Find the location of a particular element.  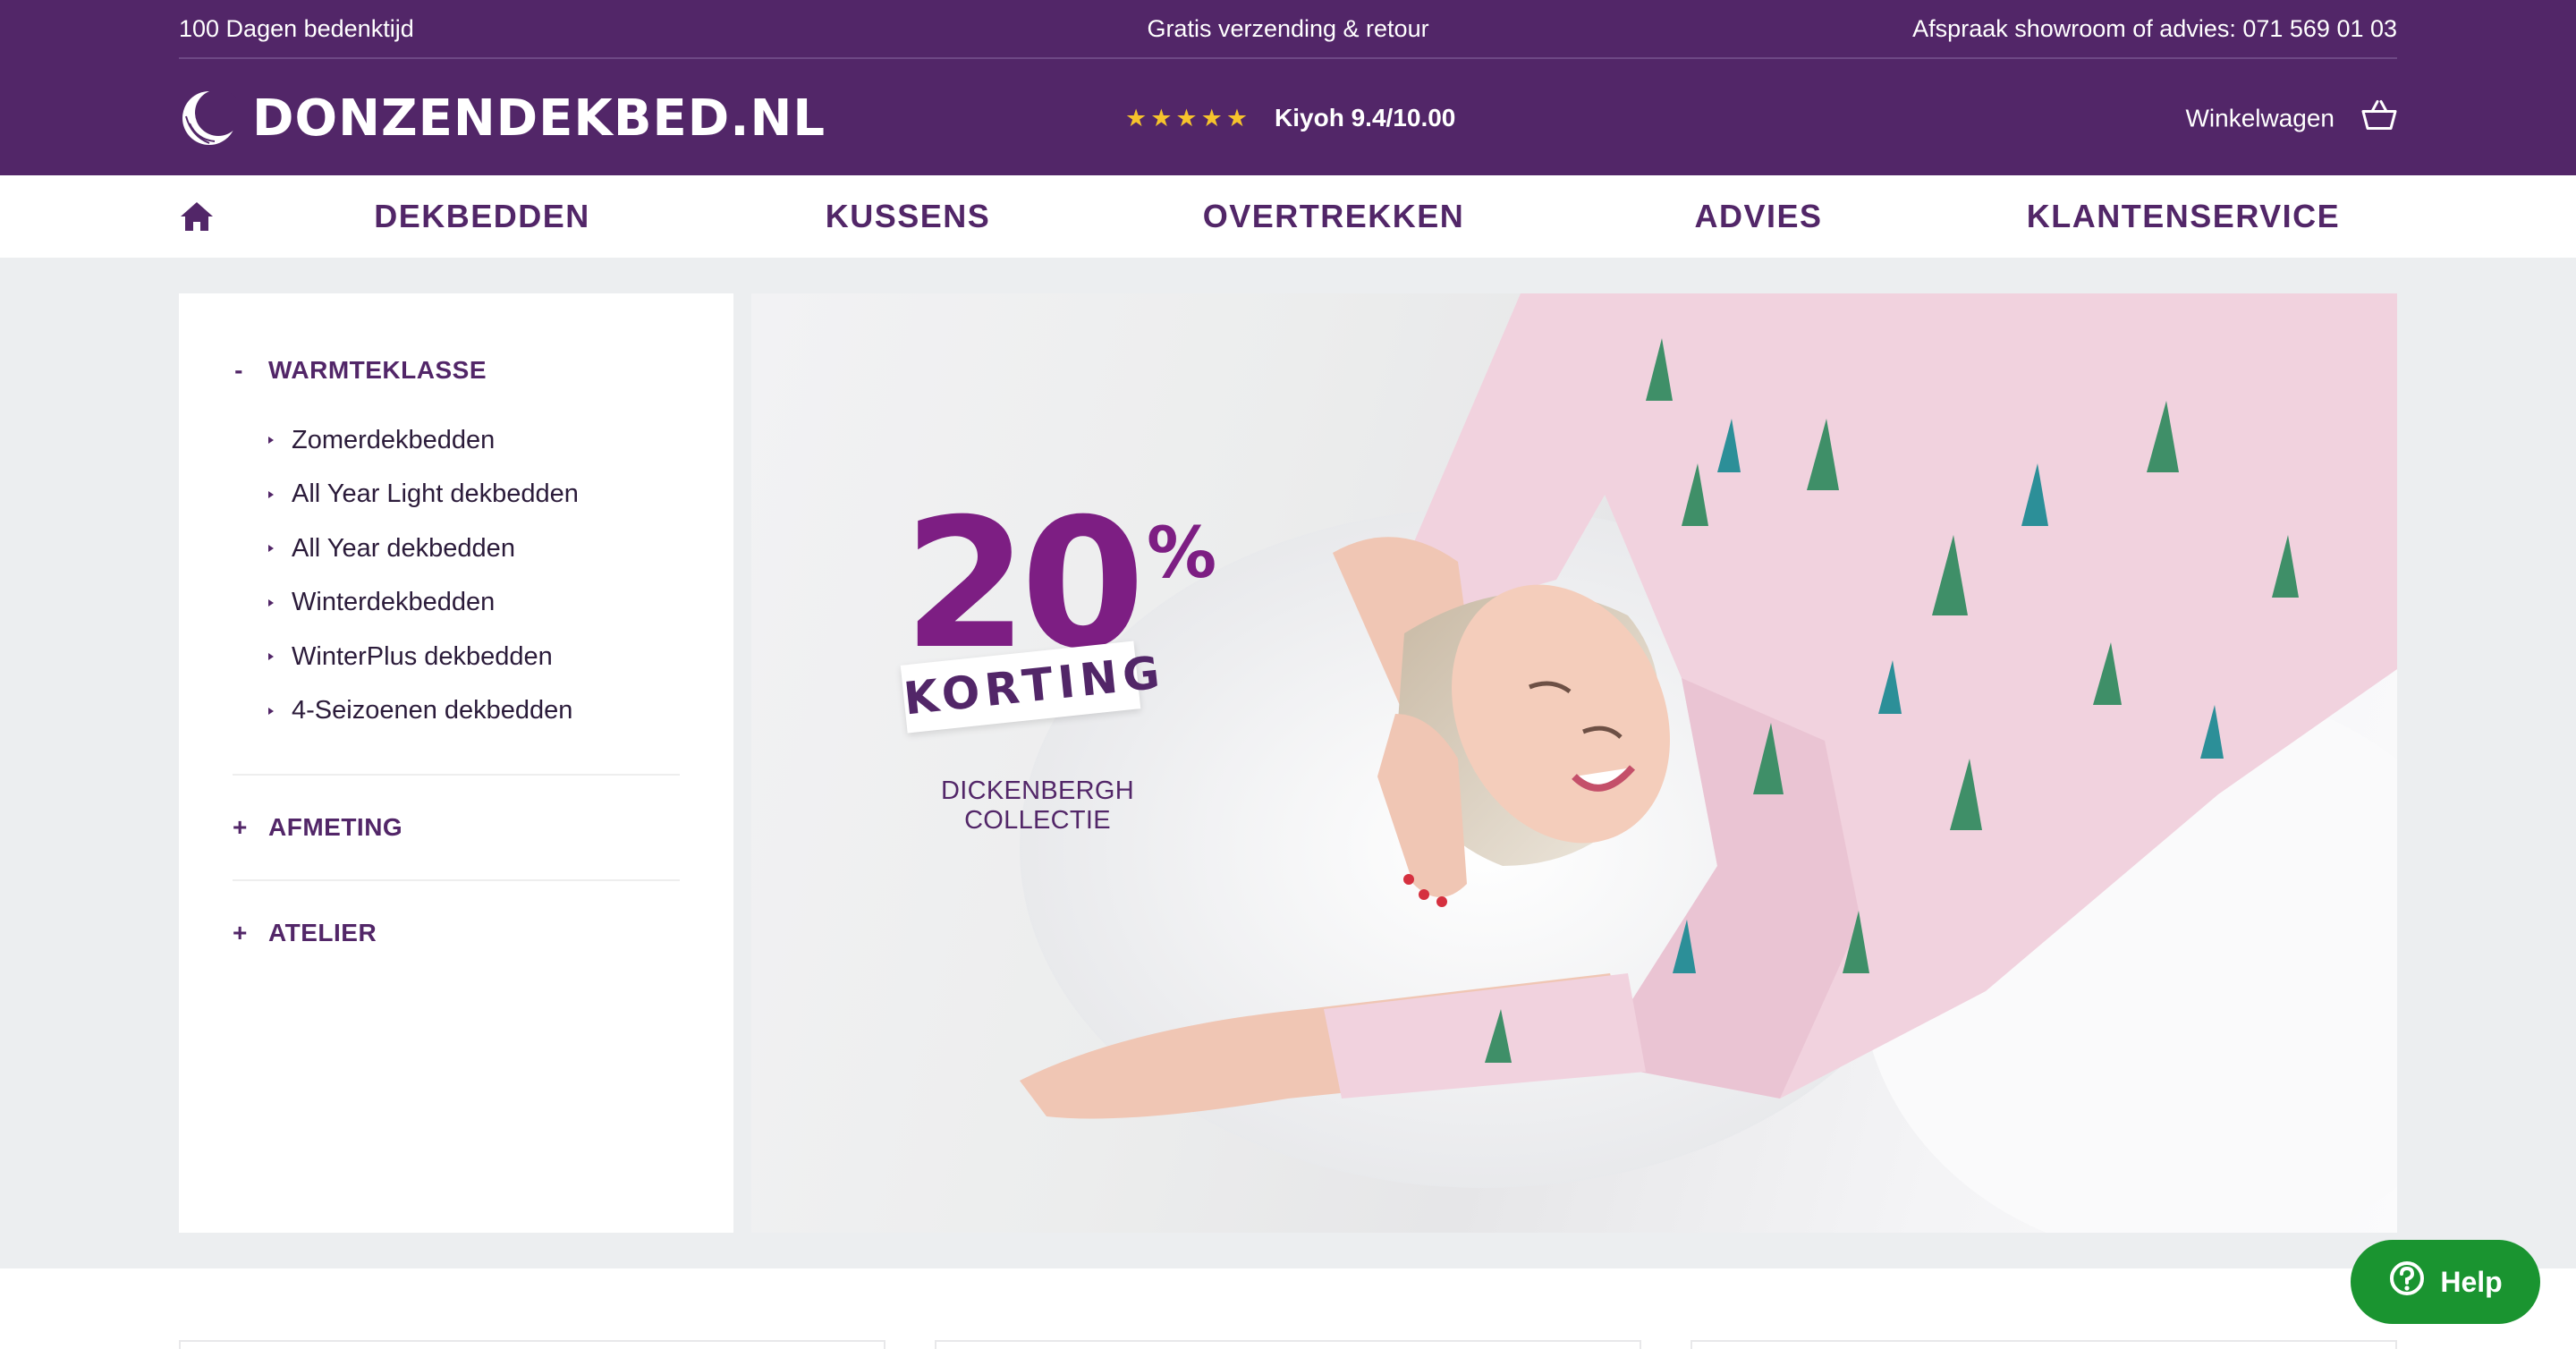

content-area is located at coordinates (1288, 1308).